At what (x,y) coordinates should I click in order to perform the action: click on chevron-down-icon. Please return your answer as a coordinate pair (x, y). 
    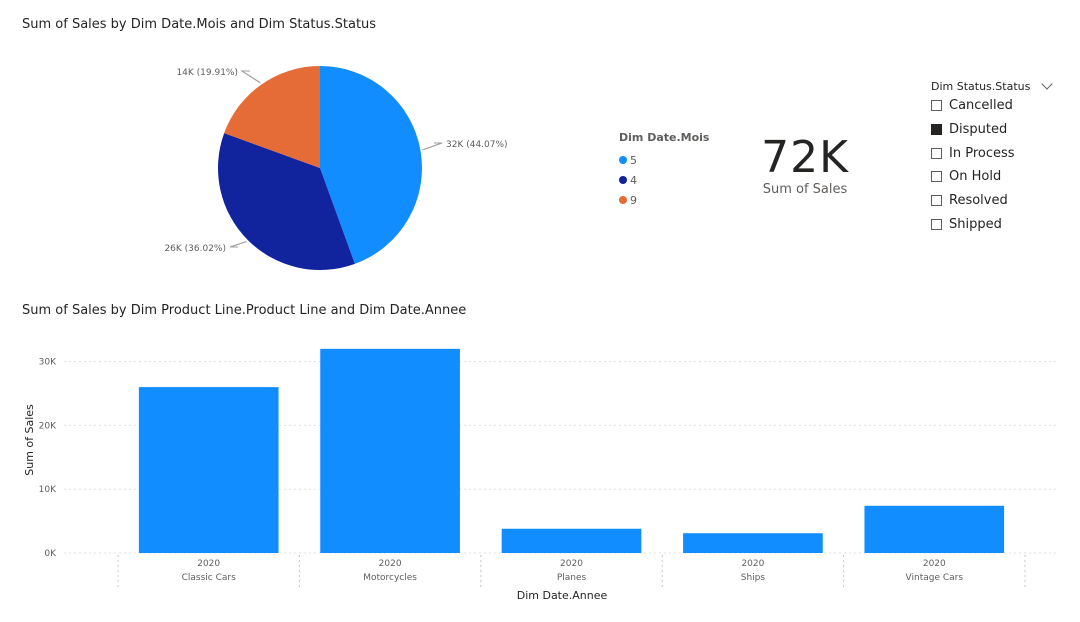
    Looking at the image, I should click on (1047, 83).